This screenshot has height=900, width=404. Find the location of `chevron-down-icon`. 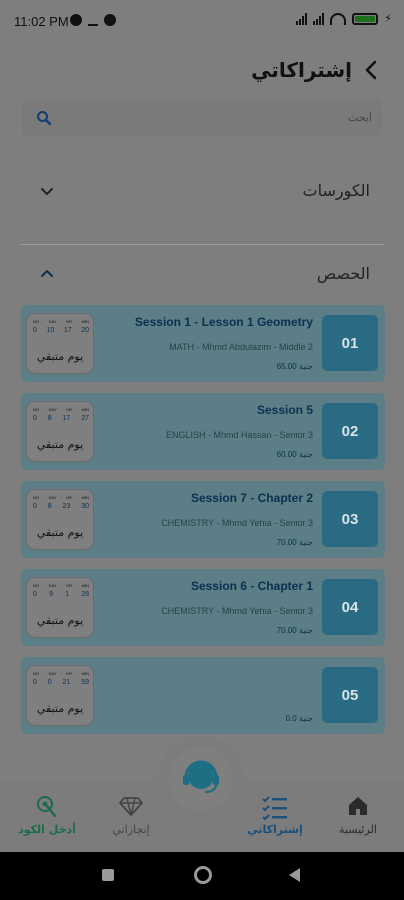

chevron-down-icon is located at coordinates (47, 191).